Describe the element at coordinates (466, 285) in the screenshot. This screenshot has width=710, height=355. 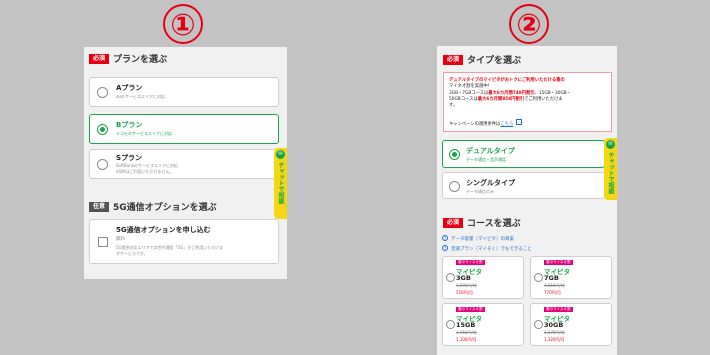
I see `course-old-price: 1,298円/月` at that location.